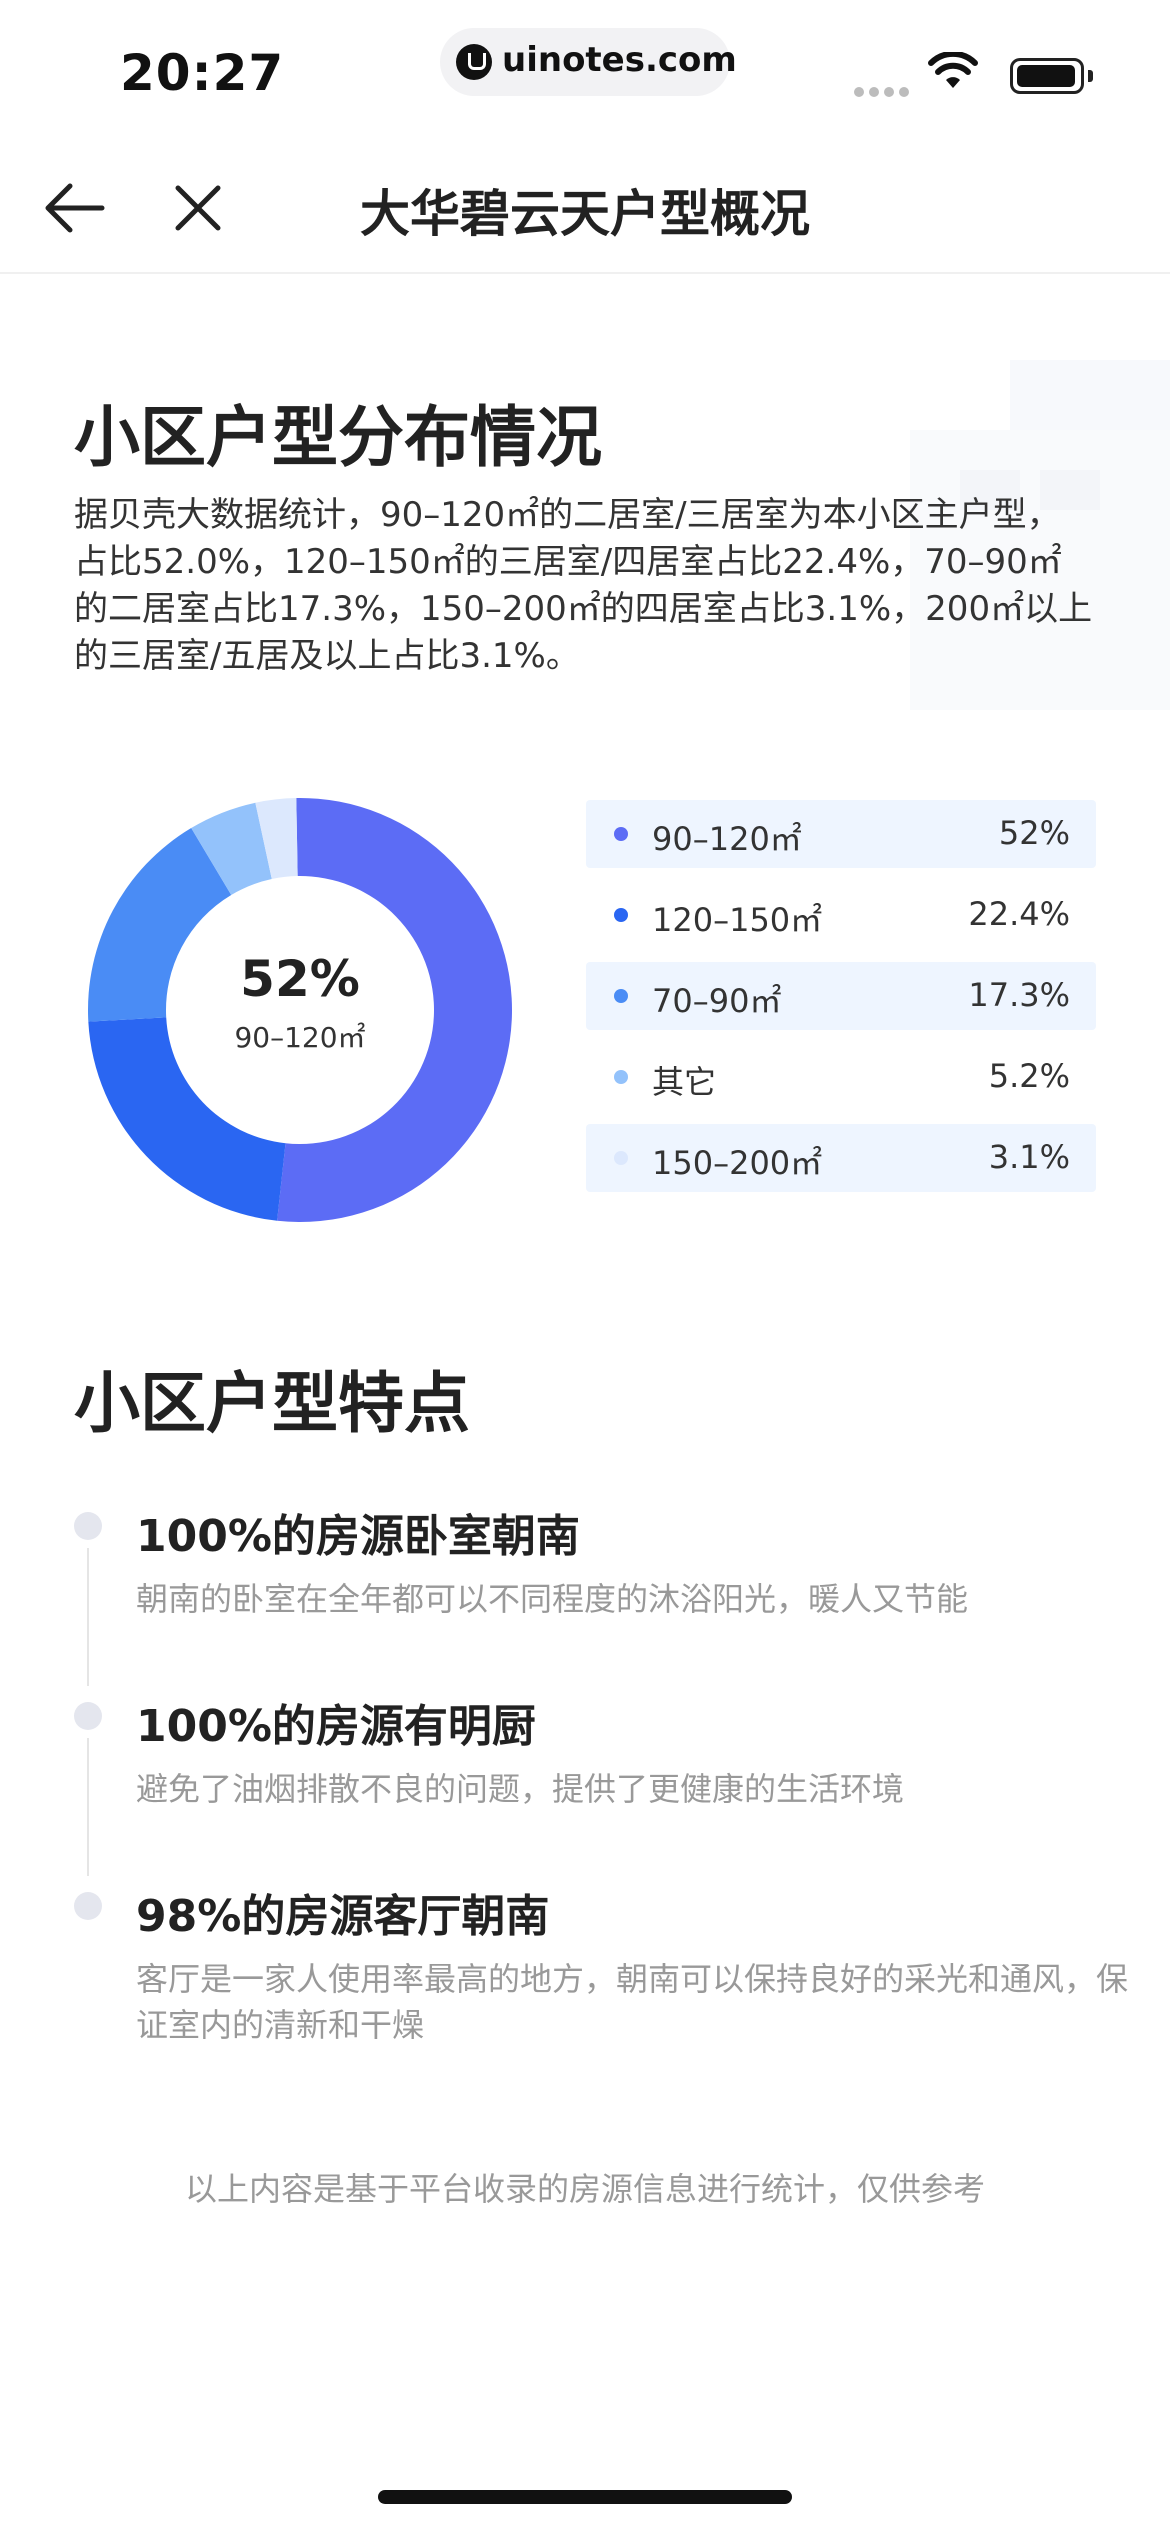  I want to click on donut-center-value: 52%, so click(300, 979).